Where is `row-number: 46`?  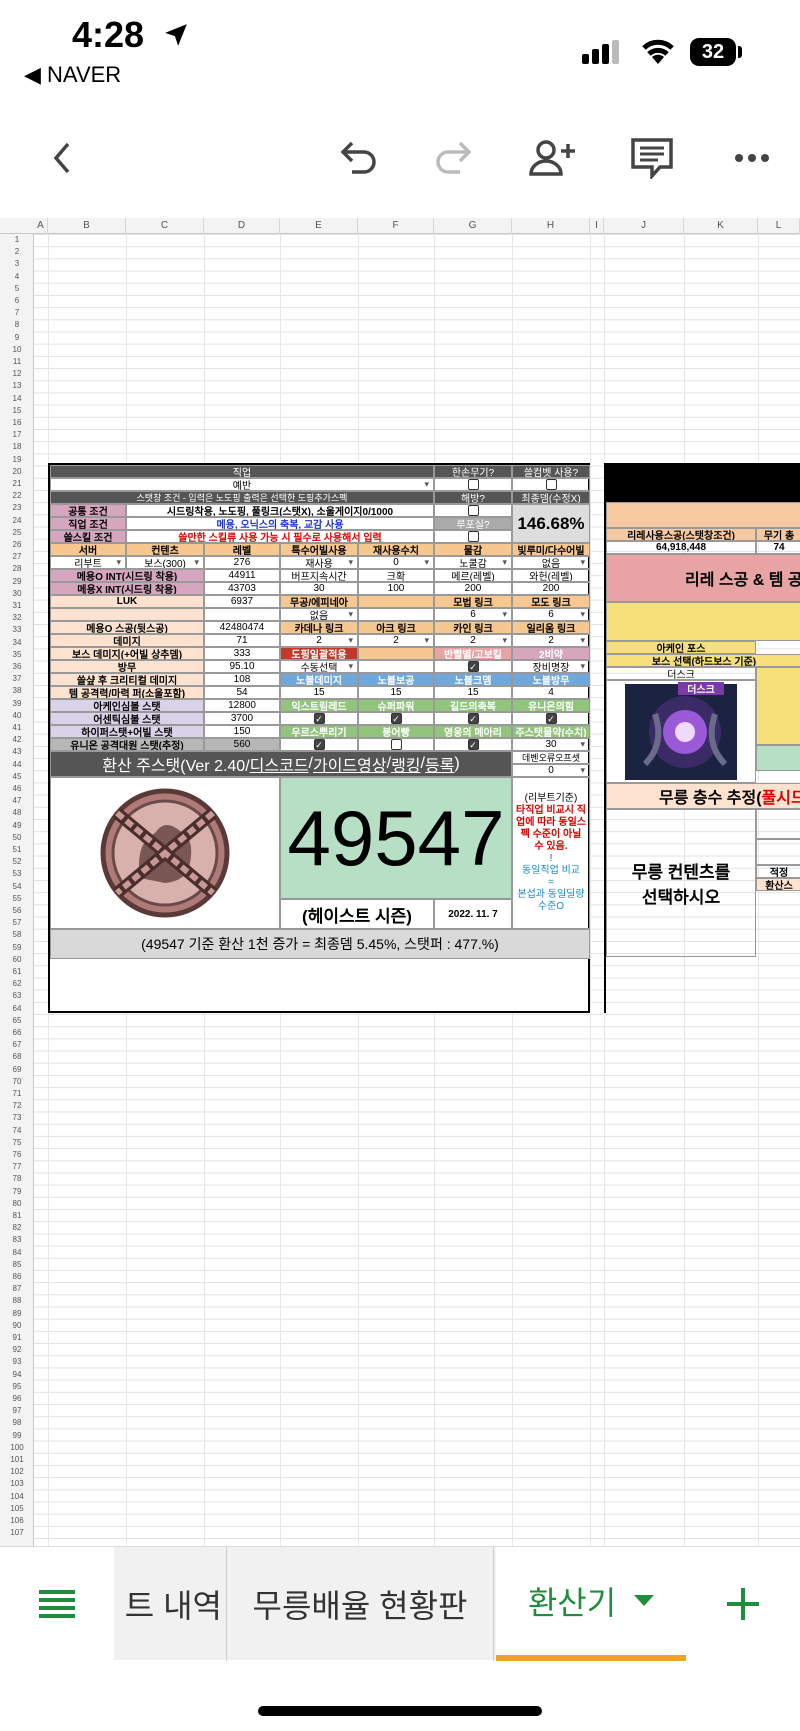
row-number: 46 is located at coordinates (17, 789).